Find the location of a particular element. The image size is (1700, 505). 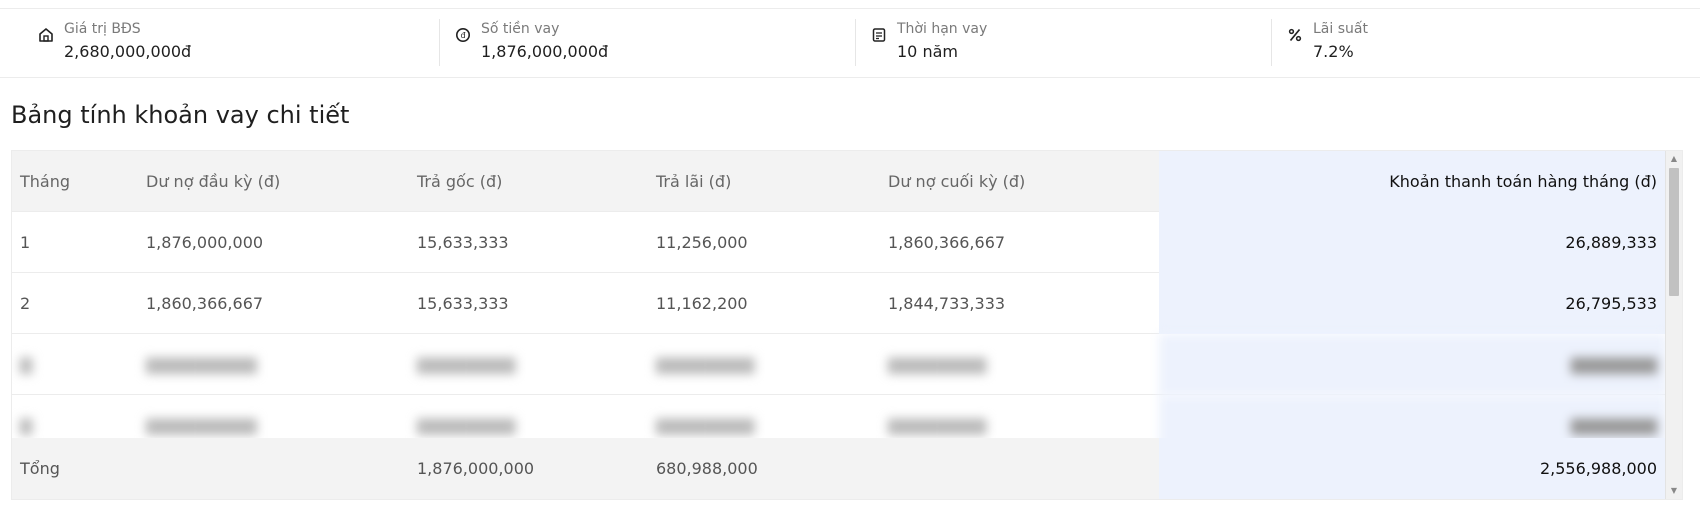

summary-value: 7.2% is located at coordinates (1333, 51).